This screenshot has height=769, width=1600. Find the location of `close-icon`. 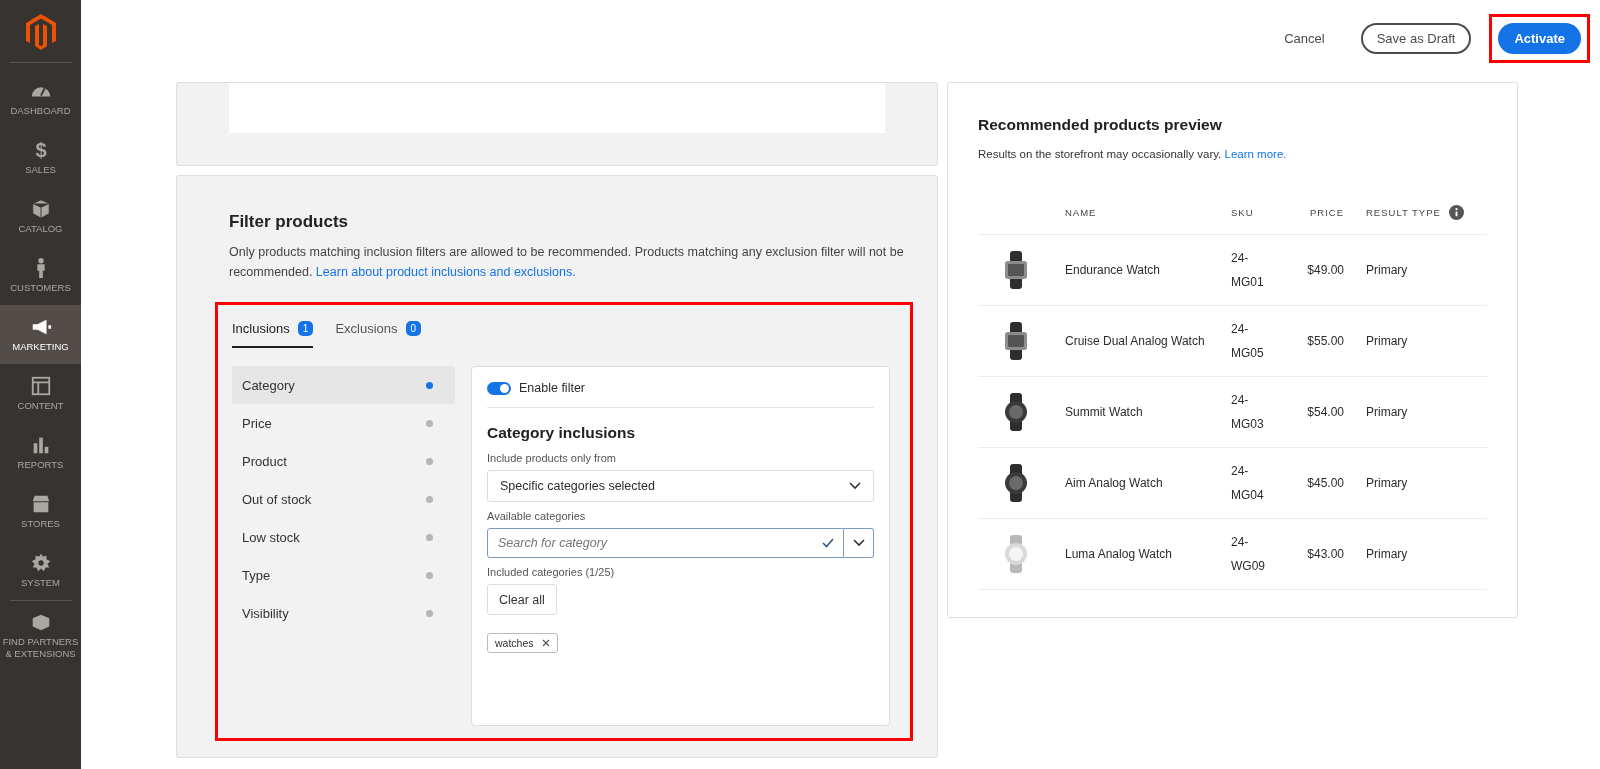

close-icon is located at coordinates (545, 643).